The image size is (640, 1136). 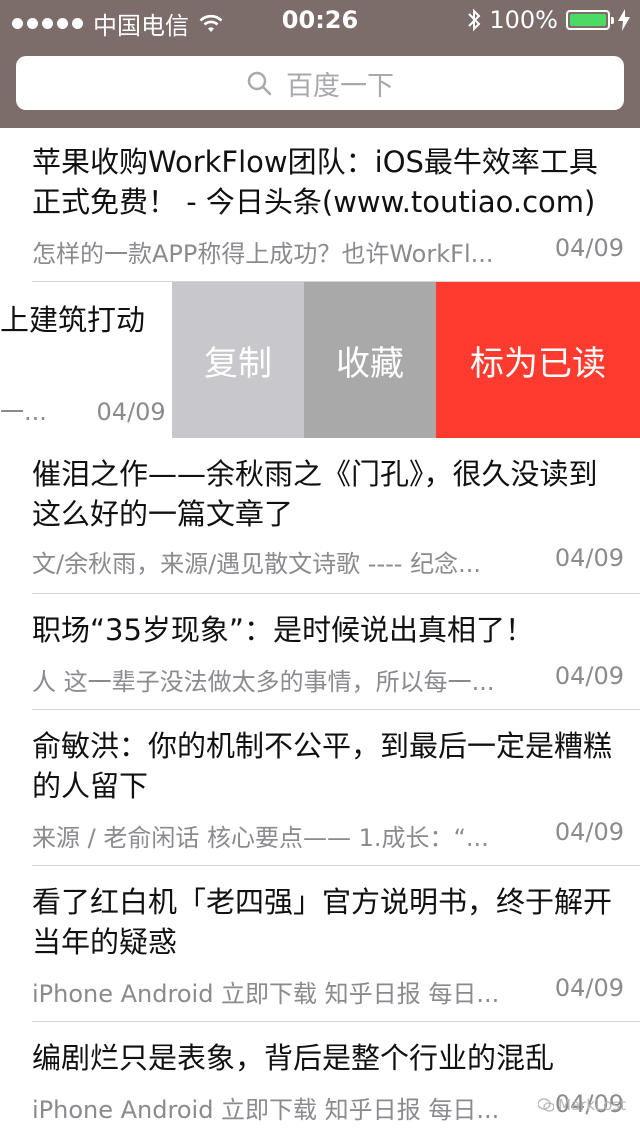 I want to click on watermark: MarkLost, so click(x=582, y=1105).